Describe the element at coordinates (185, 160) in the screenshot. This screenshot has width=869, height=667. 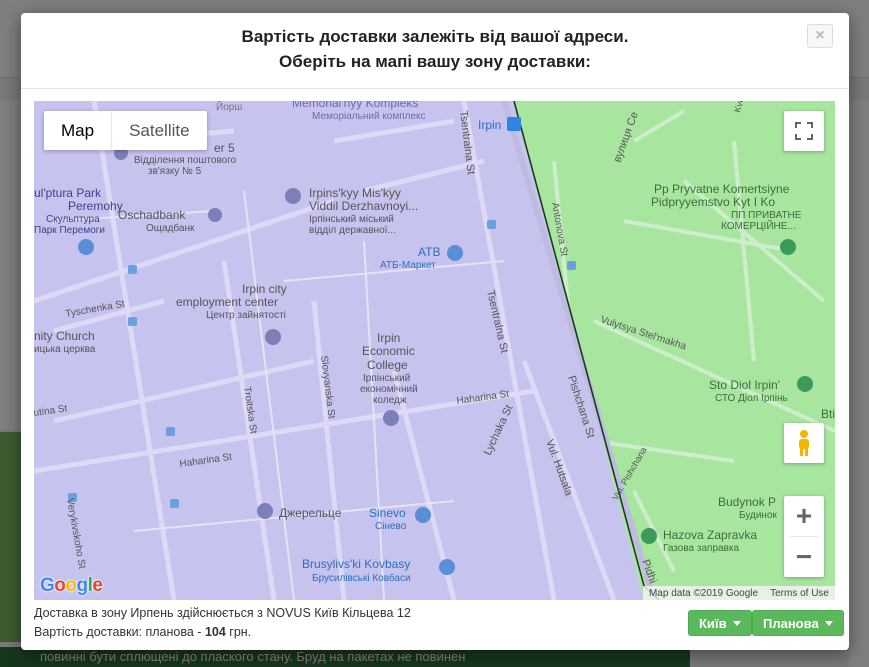
I see `map-label: Відділення поштового` at that location.